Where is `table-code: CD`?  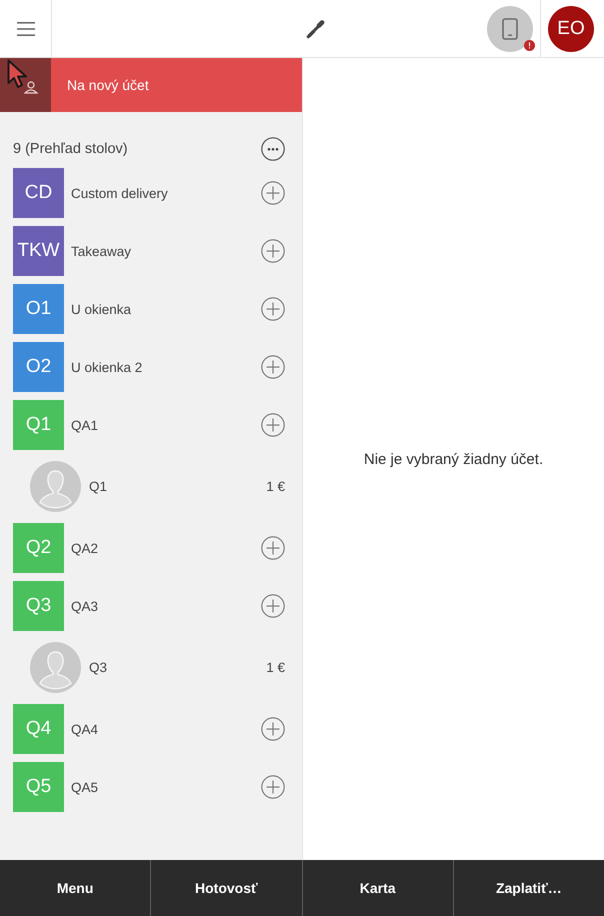
table-code: CD is located at coordinates (38, 193).